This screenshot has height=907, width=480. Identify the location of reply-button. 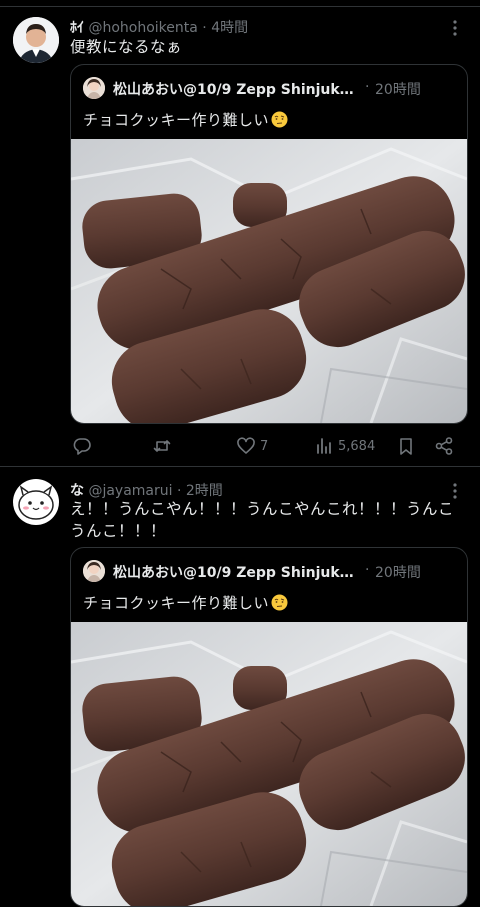
(84, 446).